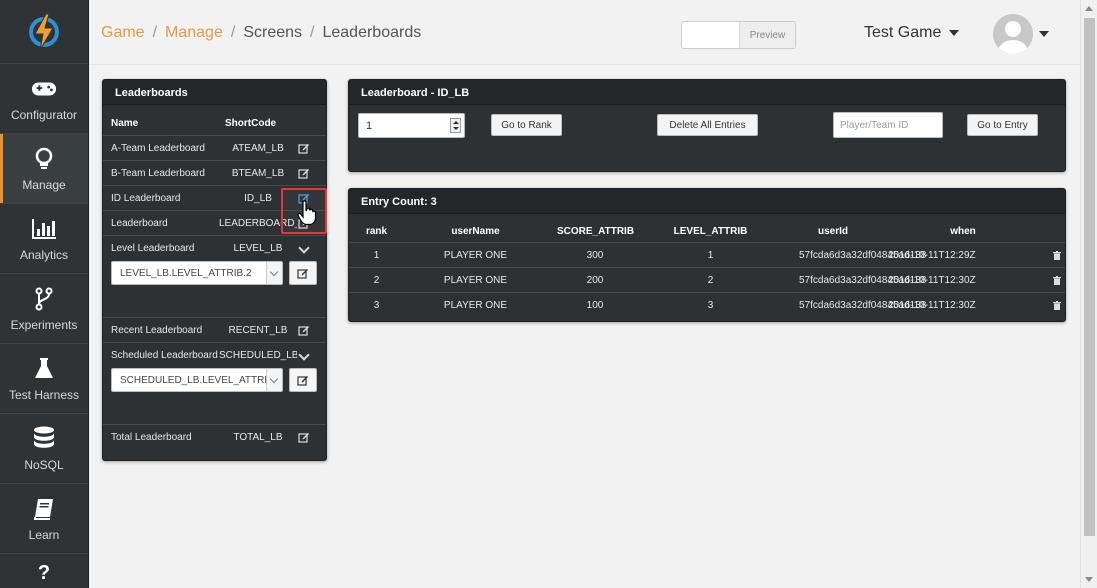 This screenshot has width=1097, height=588. What do you see at coordinates (932, 255) in the screenshot?
I see `cell-when: 2016-10-11T12:29Z` at bounding box center [932, 255].